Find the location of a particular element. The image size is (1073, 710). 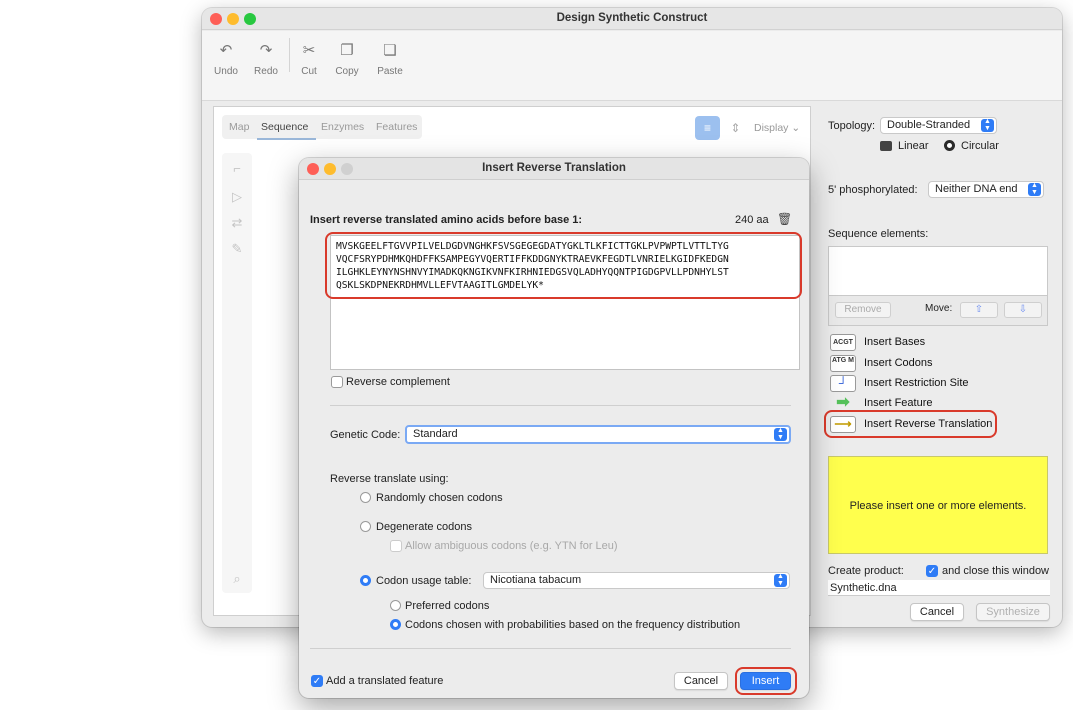

trash-icon: 🗑 is located at coordinates (784, 219).